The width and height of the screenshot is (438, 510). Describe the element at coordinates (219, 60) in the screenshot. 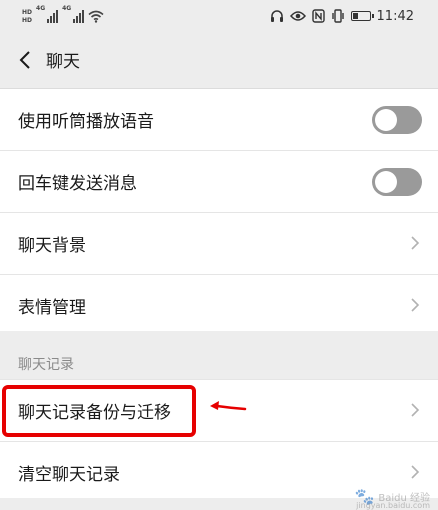

I see `nav-bar: 聊天` at that location.